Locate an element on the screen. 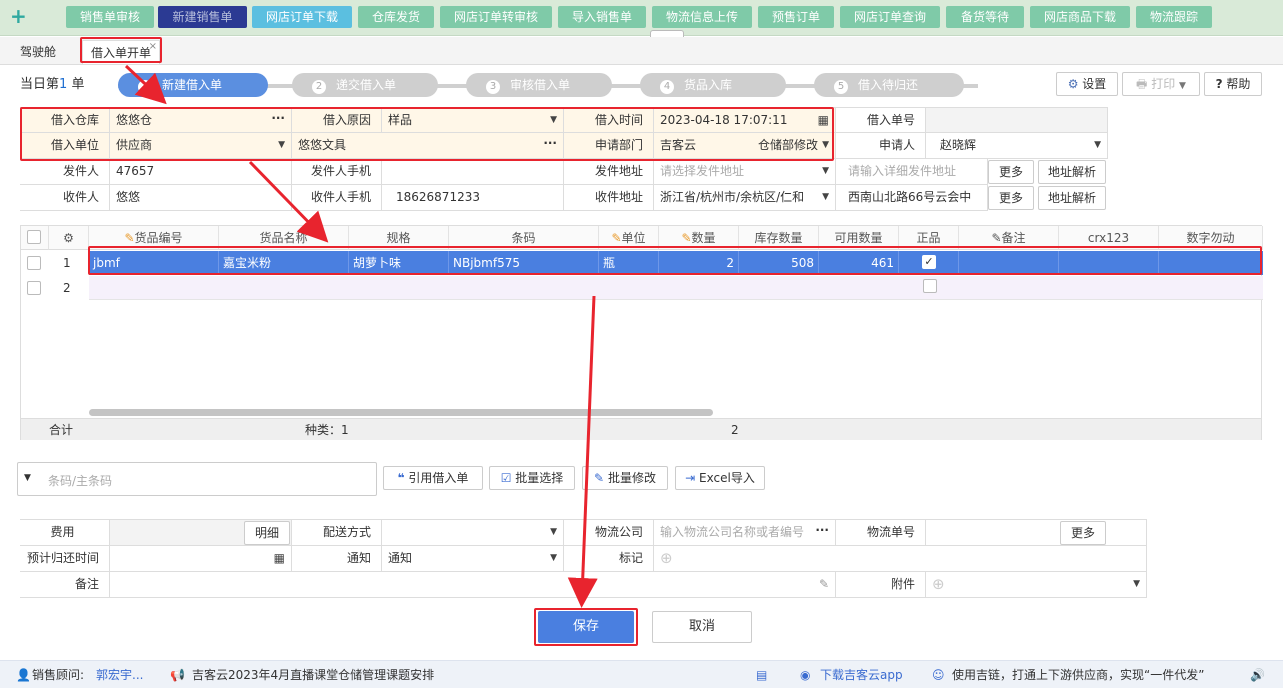  cell-qty: 2 is located at coordinates (699, 263).